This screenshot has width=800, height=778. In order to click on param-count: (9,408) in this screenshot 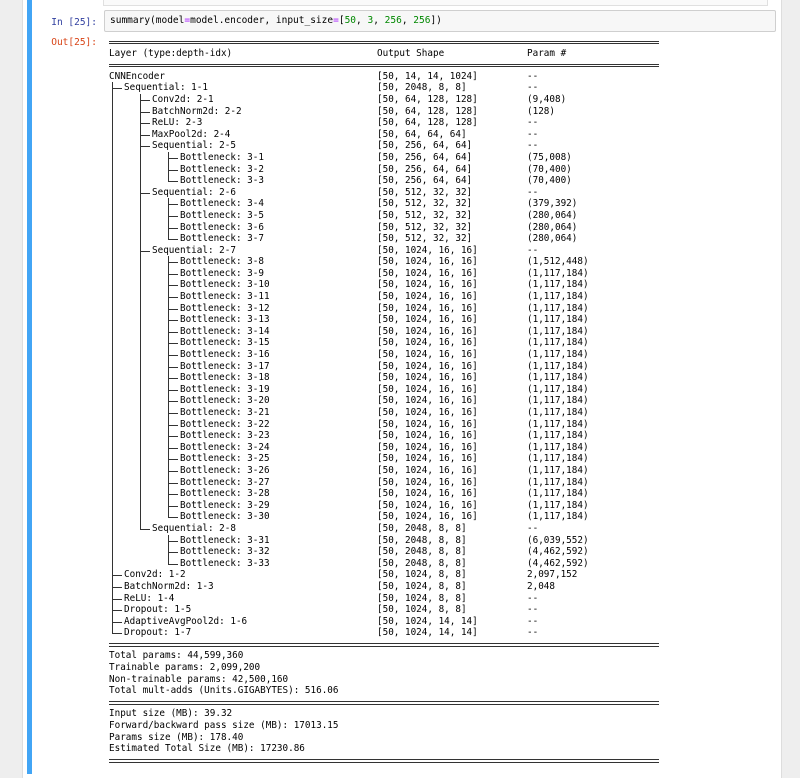, I will do `click(547, 99)`.